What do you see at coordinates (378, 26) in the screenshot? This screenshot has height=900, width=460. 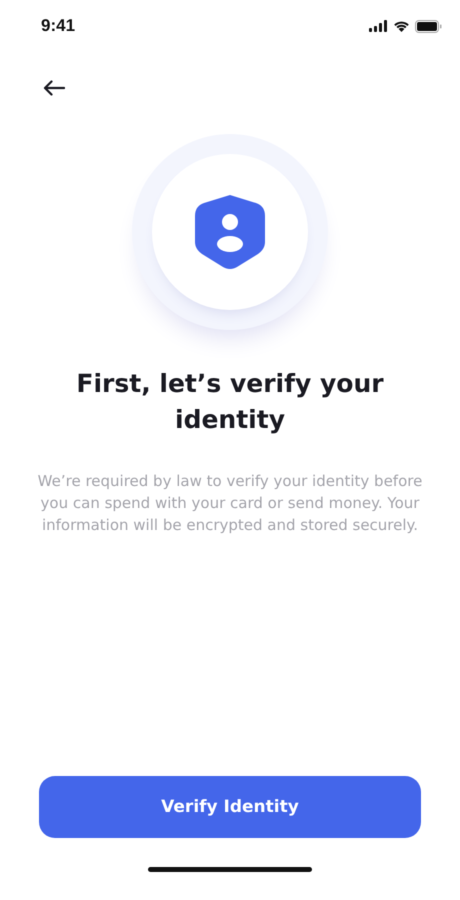 I see `signal-icon` at bounding box center [378, 26].